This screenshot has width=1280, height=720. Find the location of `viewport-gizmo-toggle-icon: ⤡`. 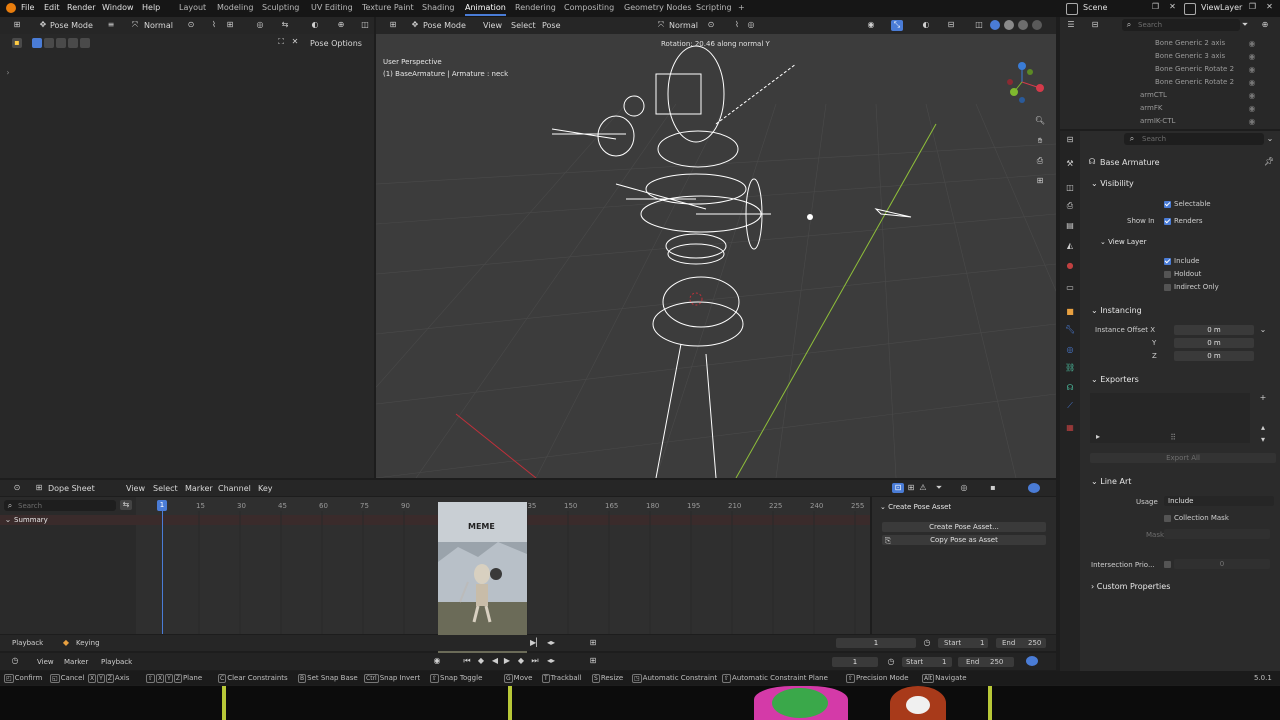

viewport-gizmo-toggle-icon: ⤡ is located at coordinates (897, 25).